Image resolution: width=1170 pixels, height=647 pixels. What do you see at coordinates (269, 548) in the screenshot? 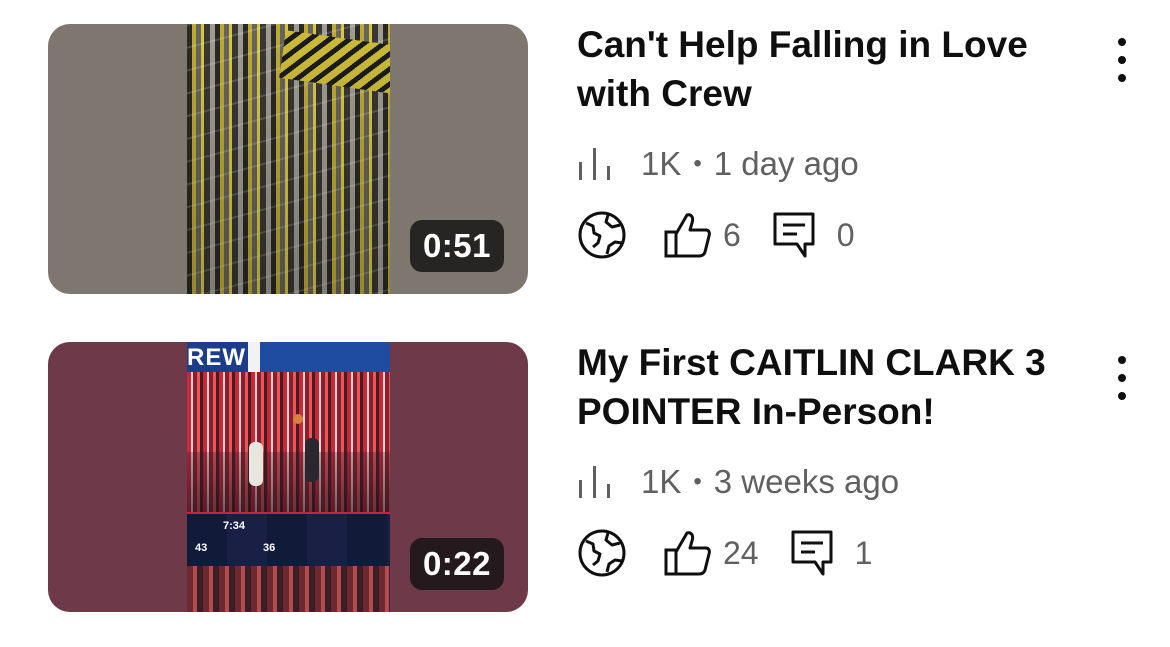
I see `scoreboard-away: 36` at bounding box center [269, 548].